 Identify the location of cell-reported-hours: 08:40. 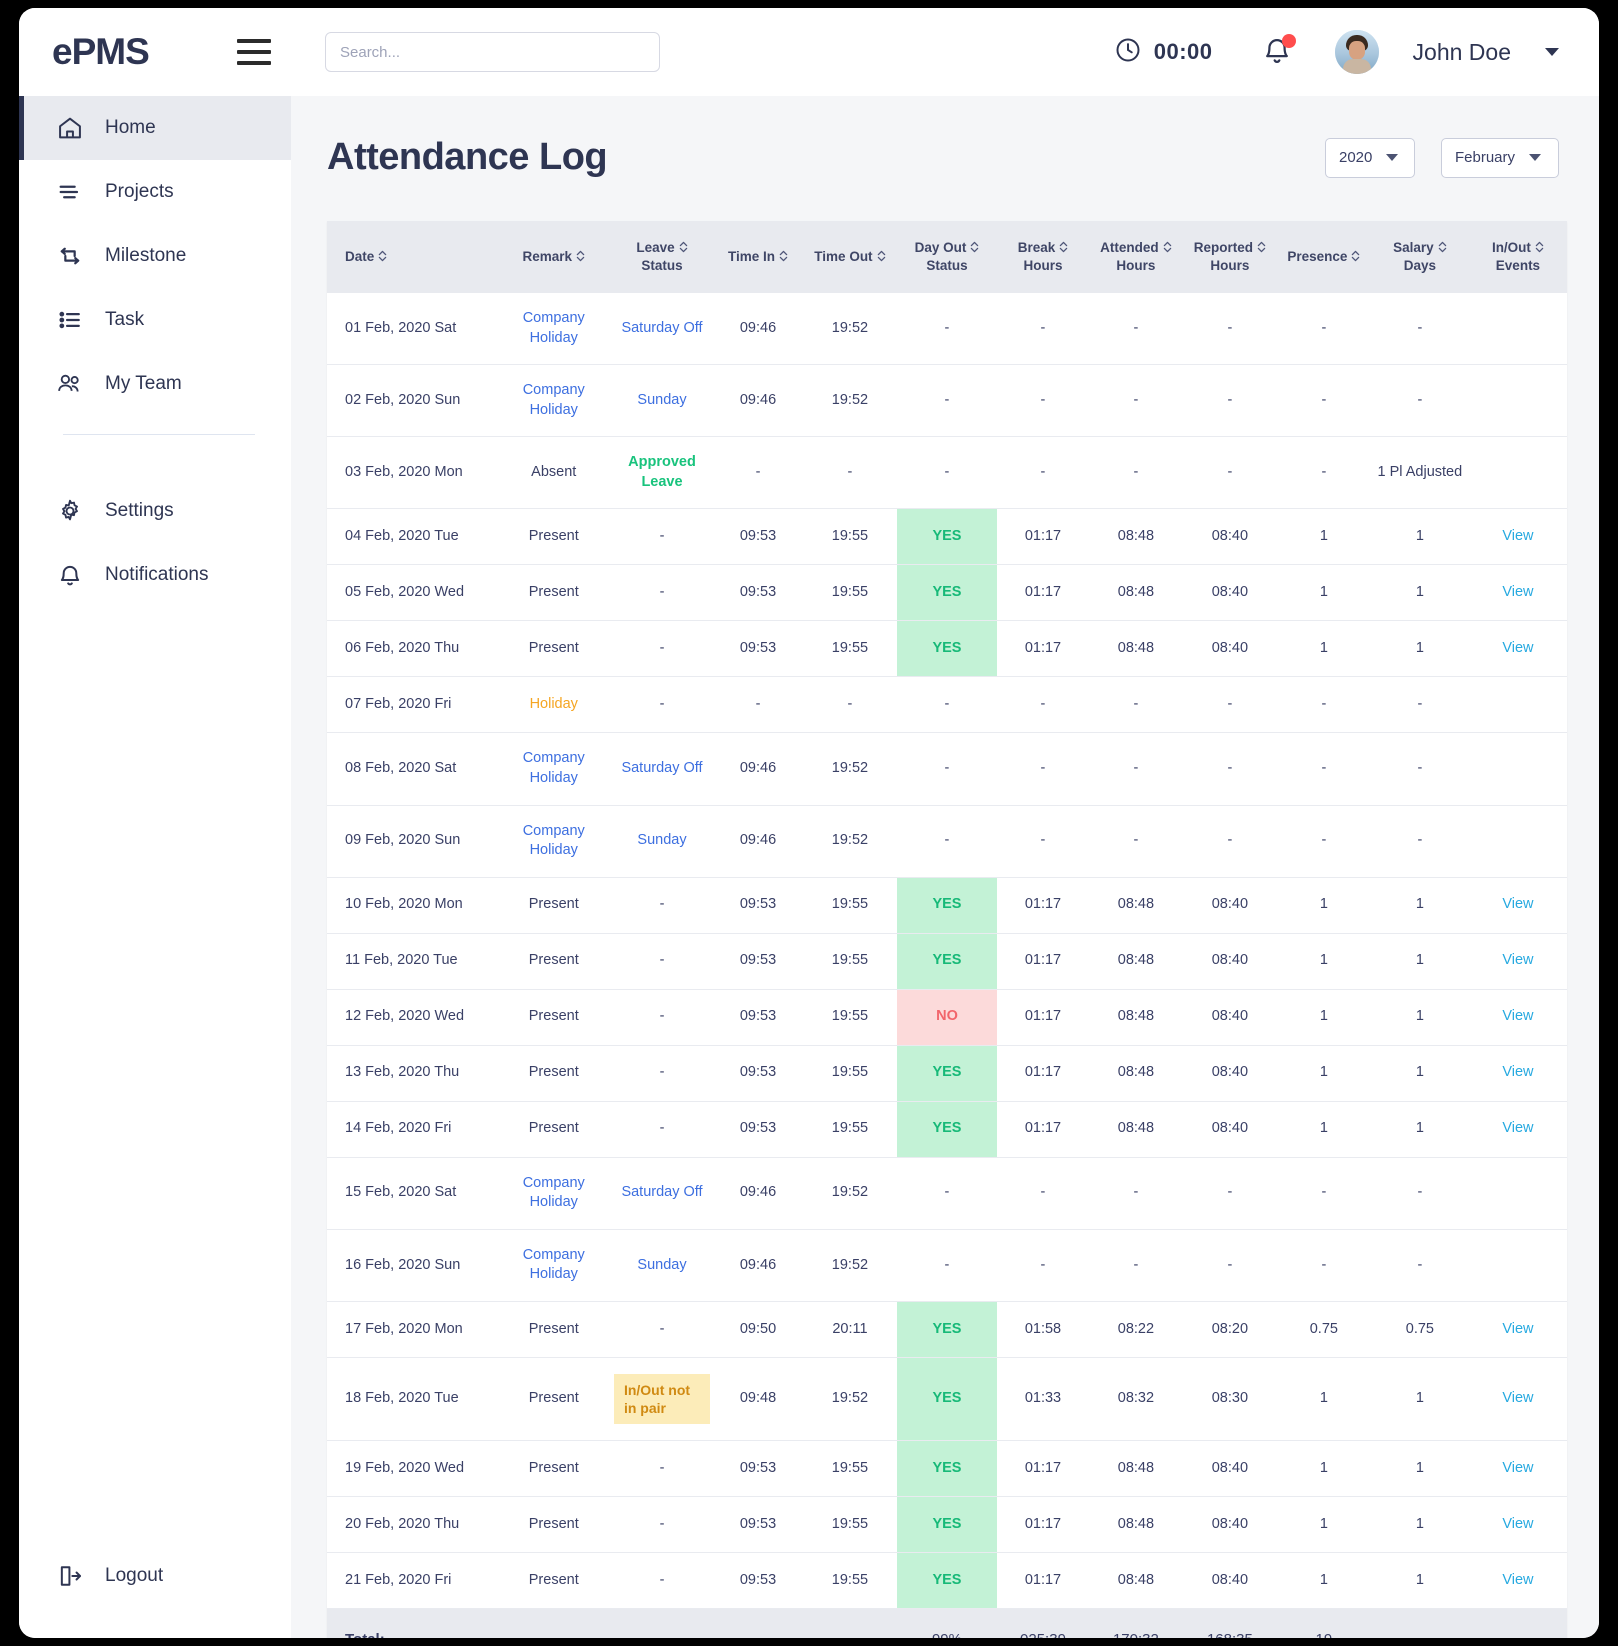
(1229, 961).